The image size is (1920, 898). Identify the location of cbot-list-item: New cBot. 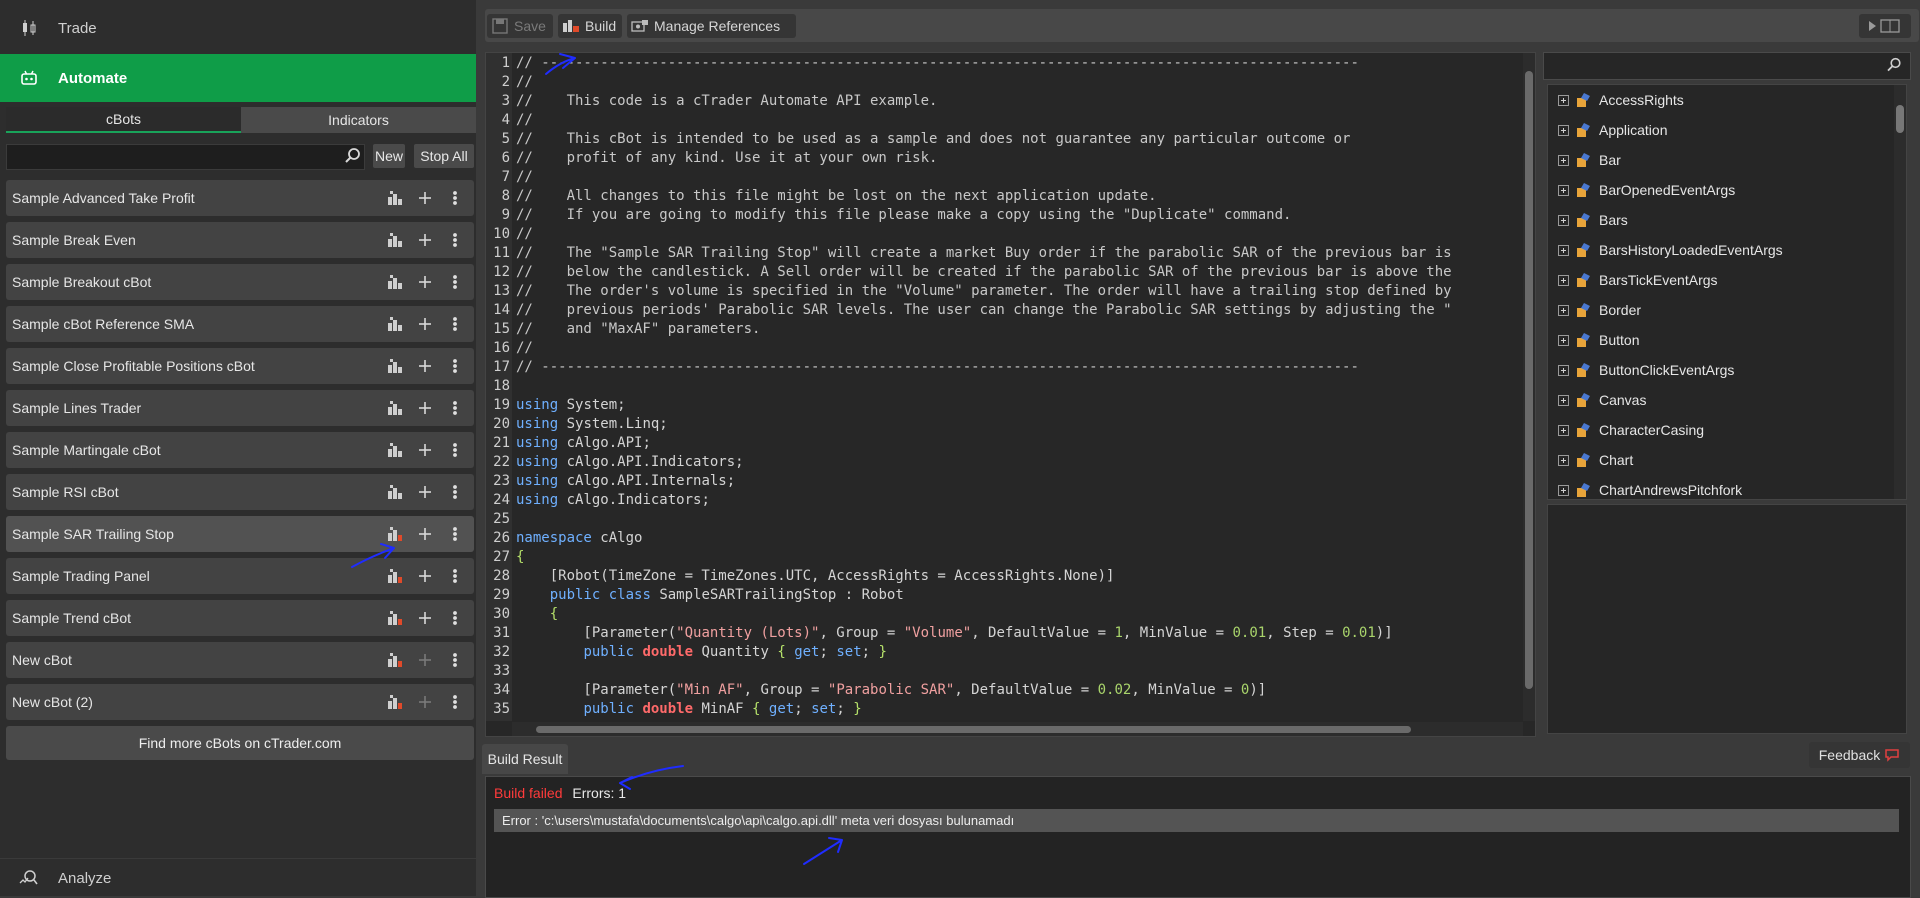
(240, 660).